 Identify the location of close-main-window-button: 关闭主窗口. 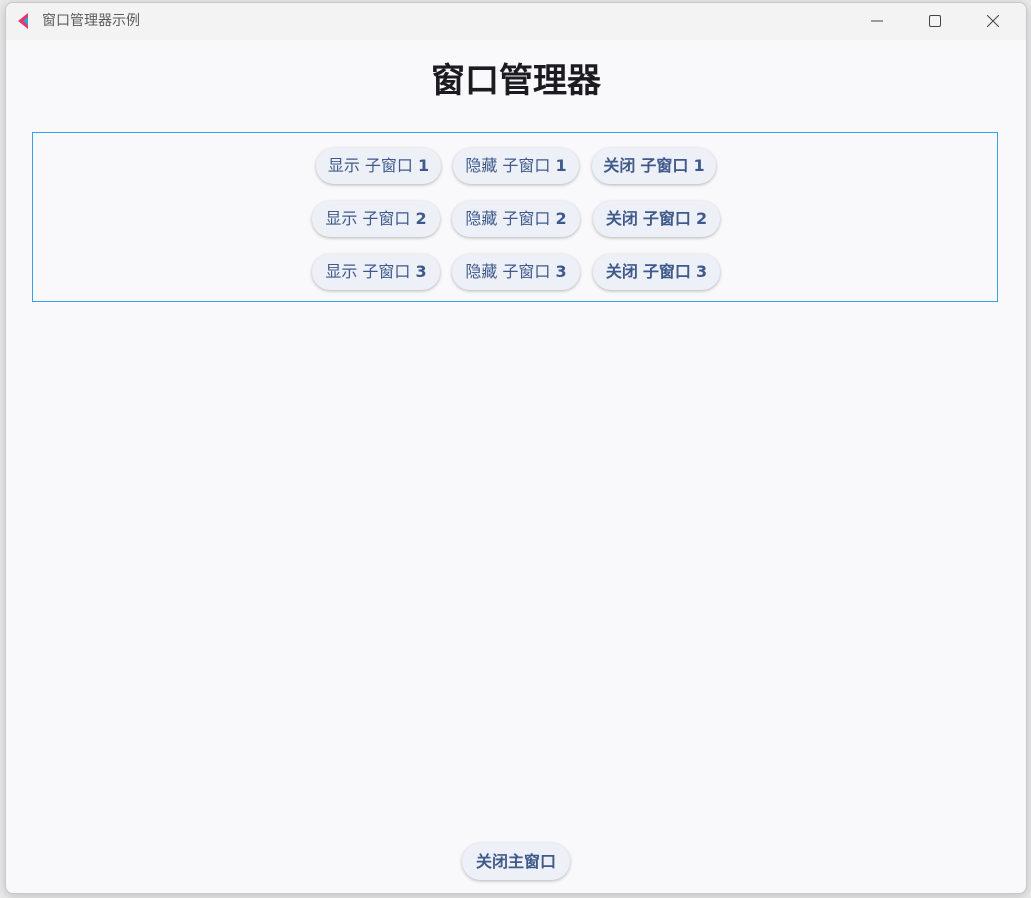
(516, 861).